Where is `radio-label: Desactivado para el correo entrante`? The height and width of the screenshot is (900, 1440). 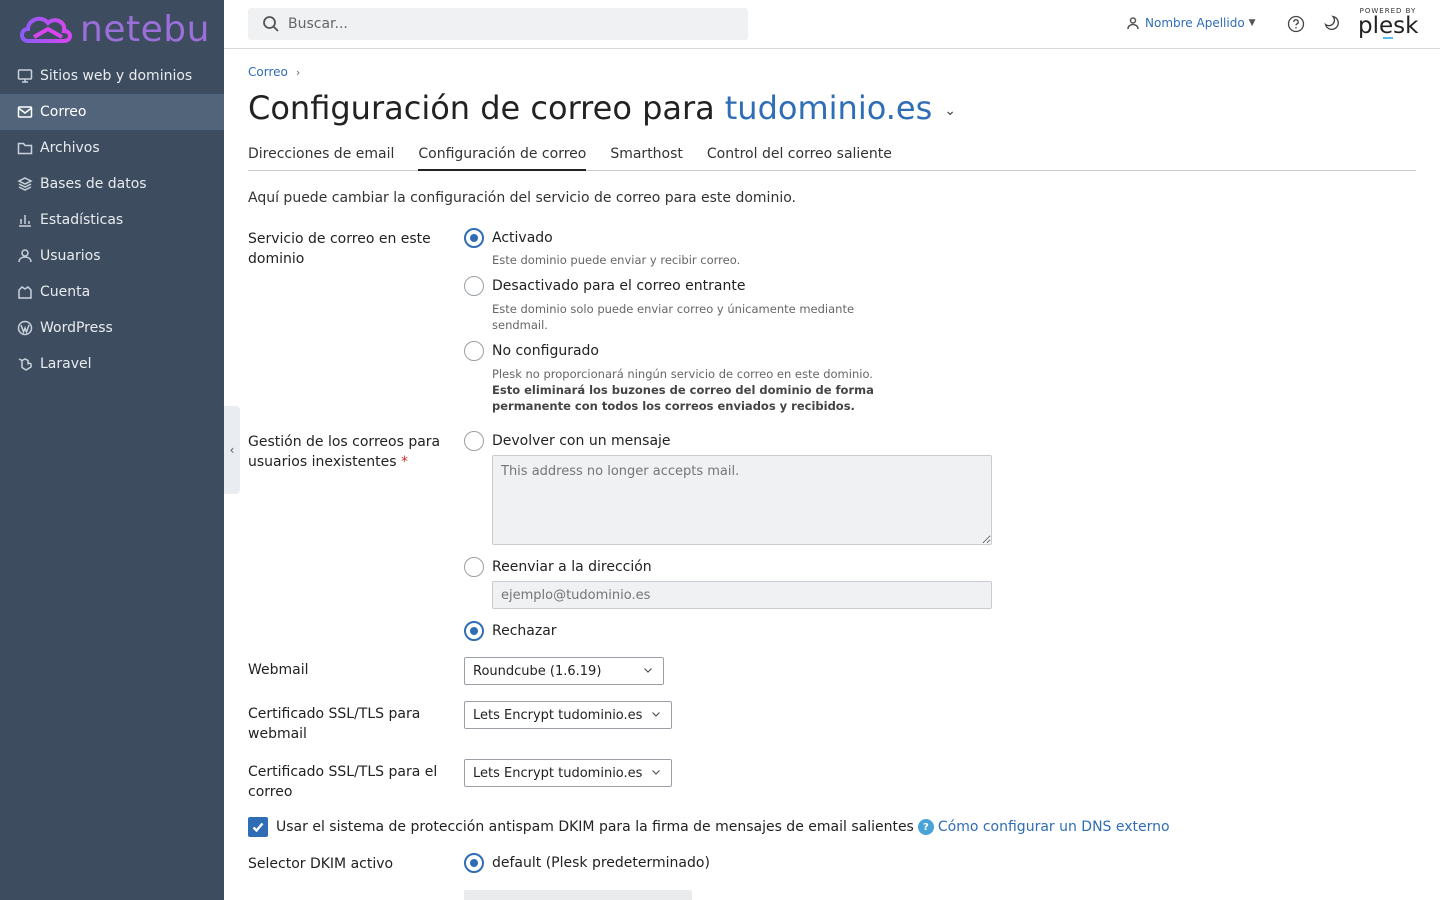
radio-label: Desactivado para el correo entrante is located at coordinates (619, 286).